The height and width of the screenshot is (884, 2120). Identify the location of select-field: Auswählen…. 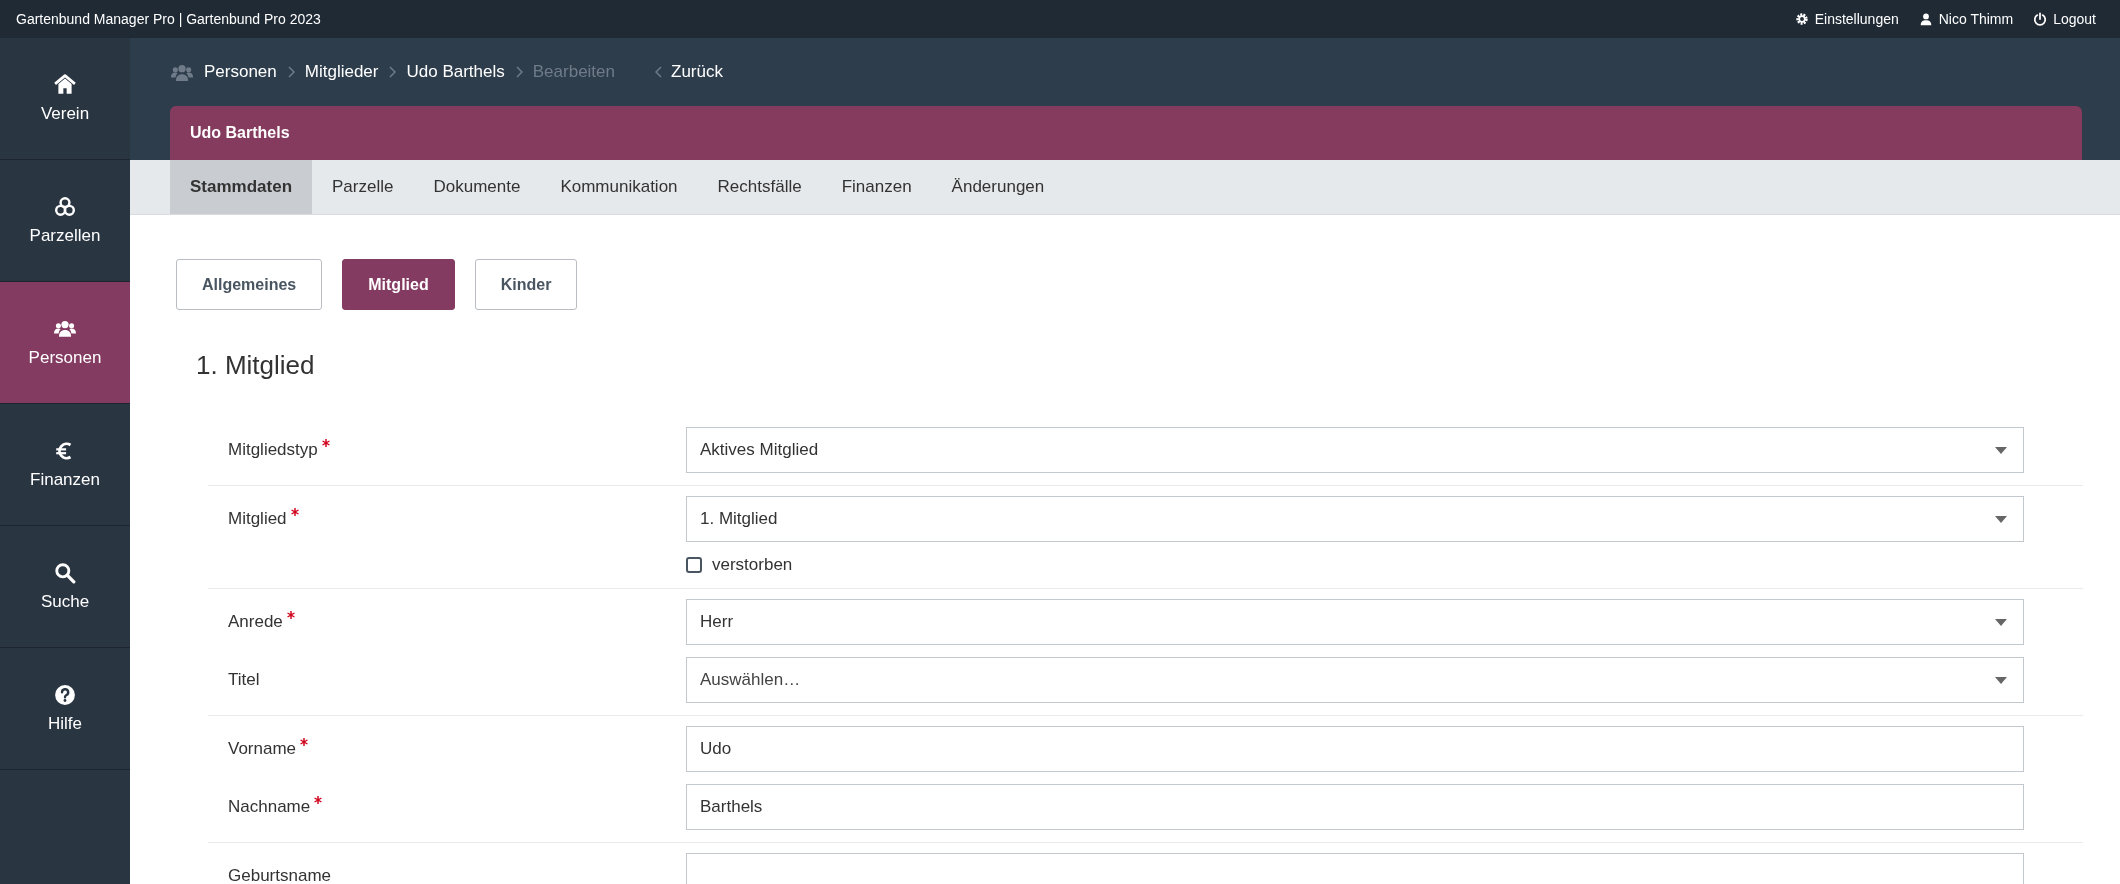
(1355, 680).